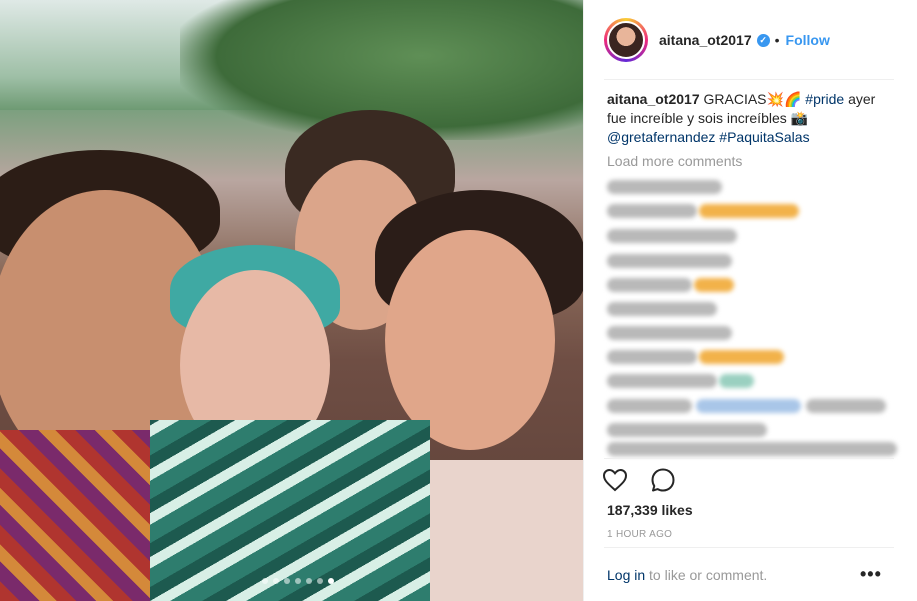 The image size is (917, 601). I want to click on hashtag-paquitasalas: #PaquitaSalas, so click(764, 137).